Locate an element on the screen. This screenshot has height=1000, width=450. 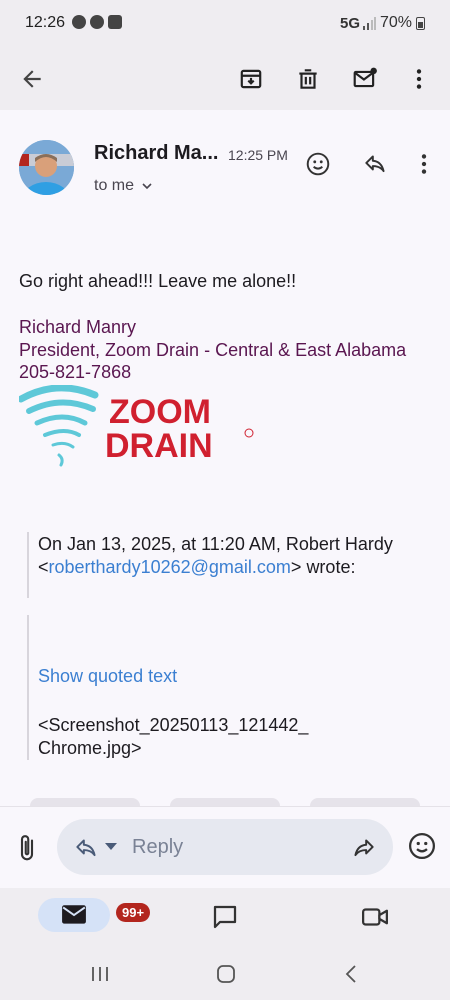
forward-icon is located at coordinates (364, 848).